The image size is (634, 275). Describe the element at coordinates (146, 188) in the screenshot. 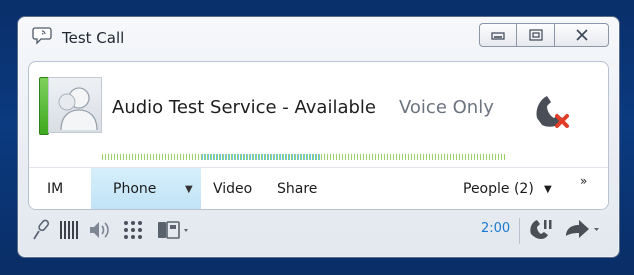

I see `tab-phone: Phone ▼` at that location.